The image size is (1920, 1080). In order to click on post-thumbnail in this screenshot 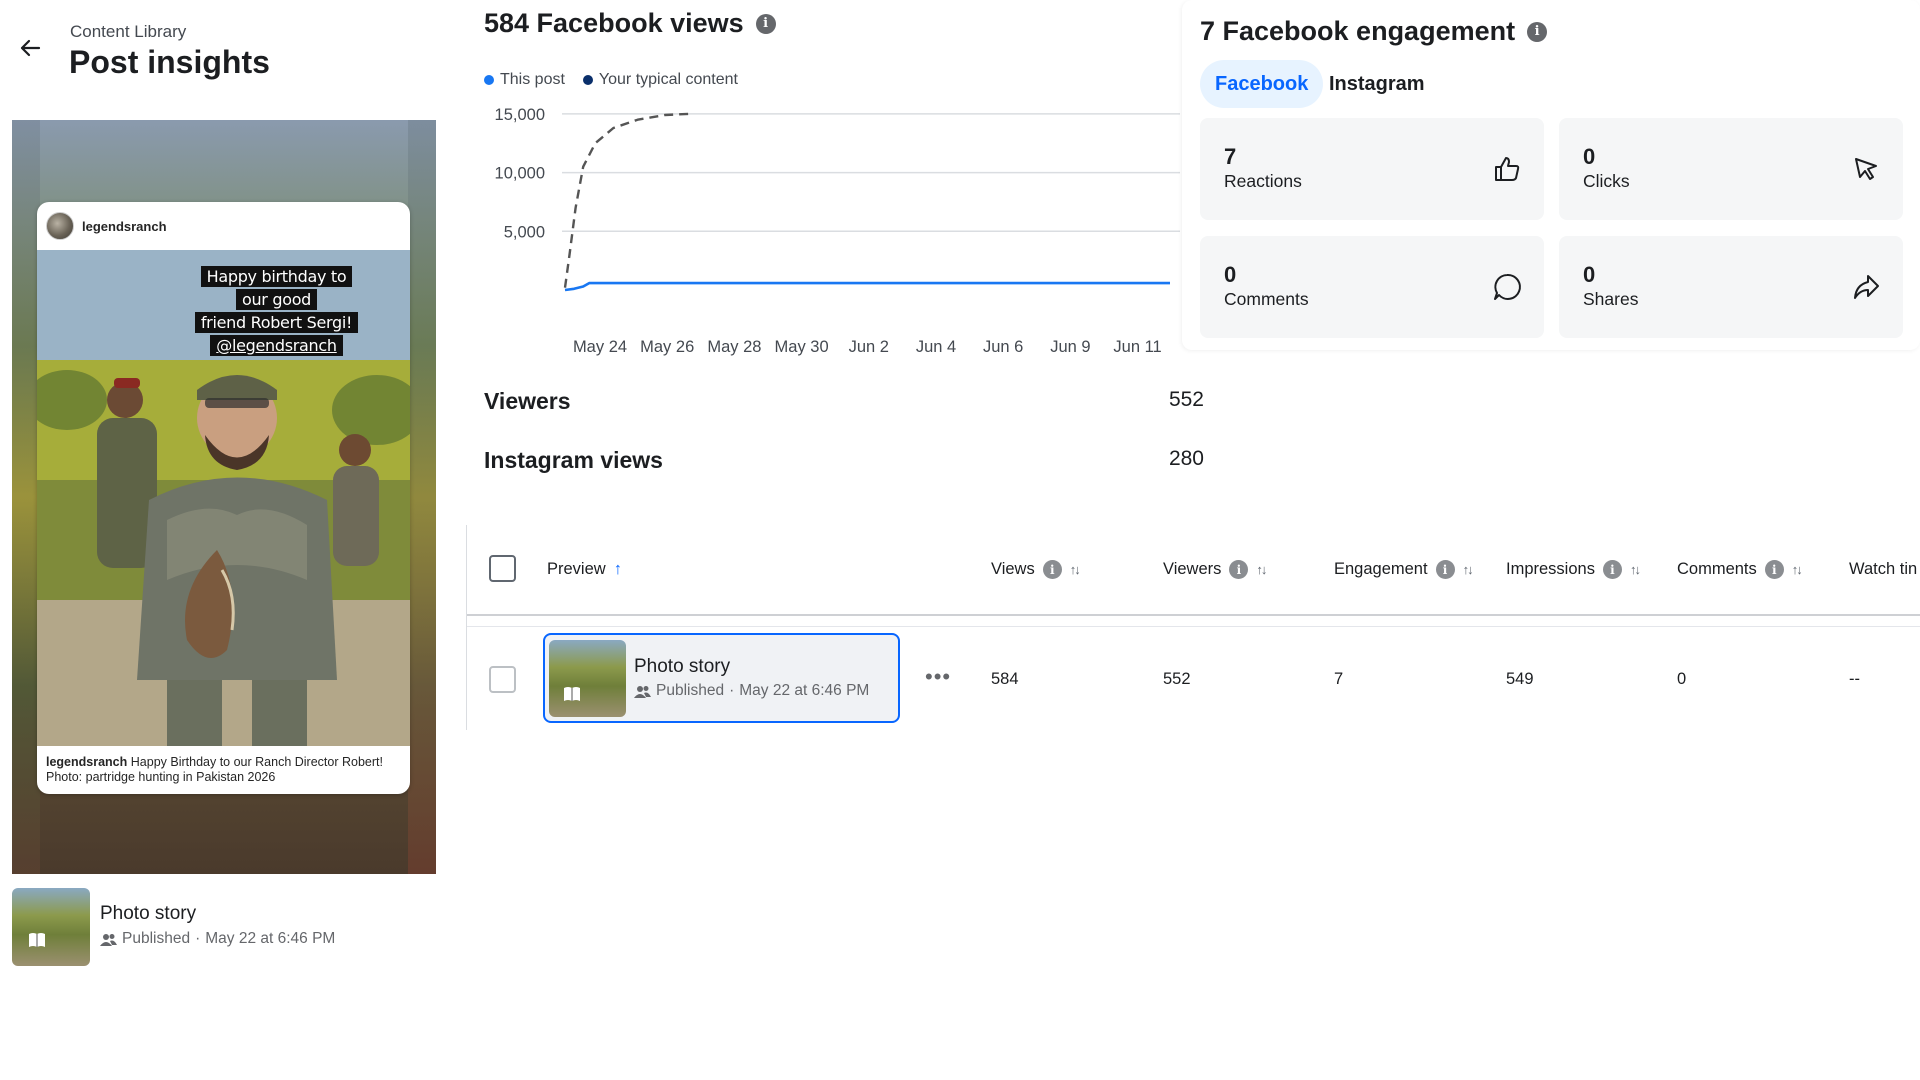, I will do `click(51, 927)`.